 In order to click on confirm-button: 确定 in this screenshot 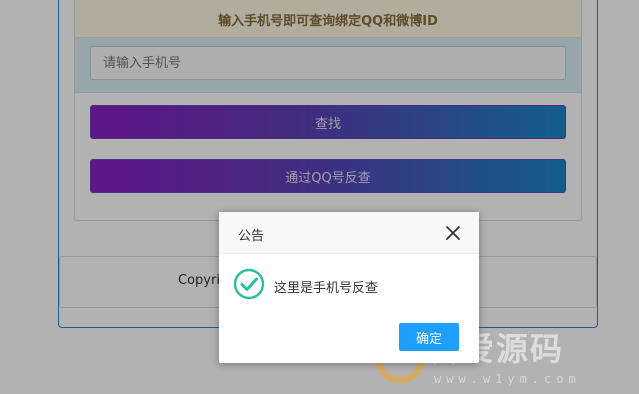, I will do `click(429, 337)`.